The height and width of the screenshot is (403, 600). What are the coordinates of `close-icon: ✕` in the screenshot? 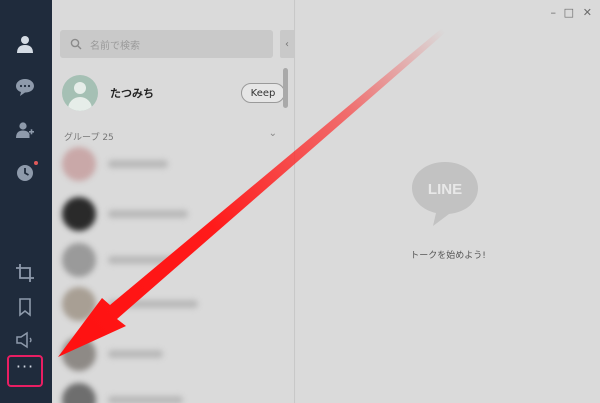 It's located at (587, 12).